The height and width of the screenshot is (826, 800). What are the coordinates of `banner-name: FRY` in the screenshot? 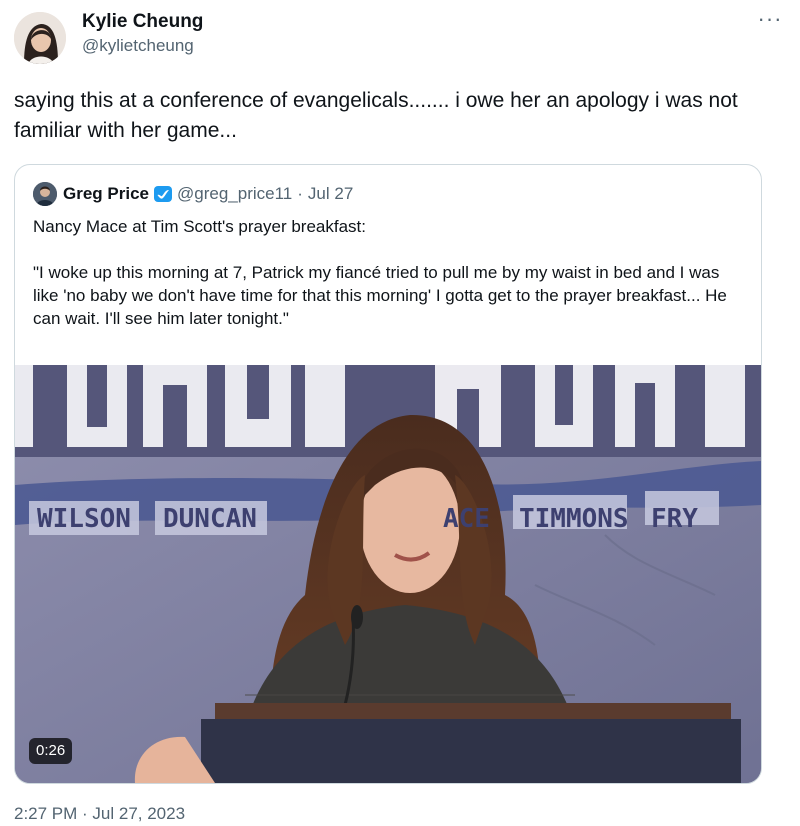 It's located at (674, 519).